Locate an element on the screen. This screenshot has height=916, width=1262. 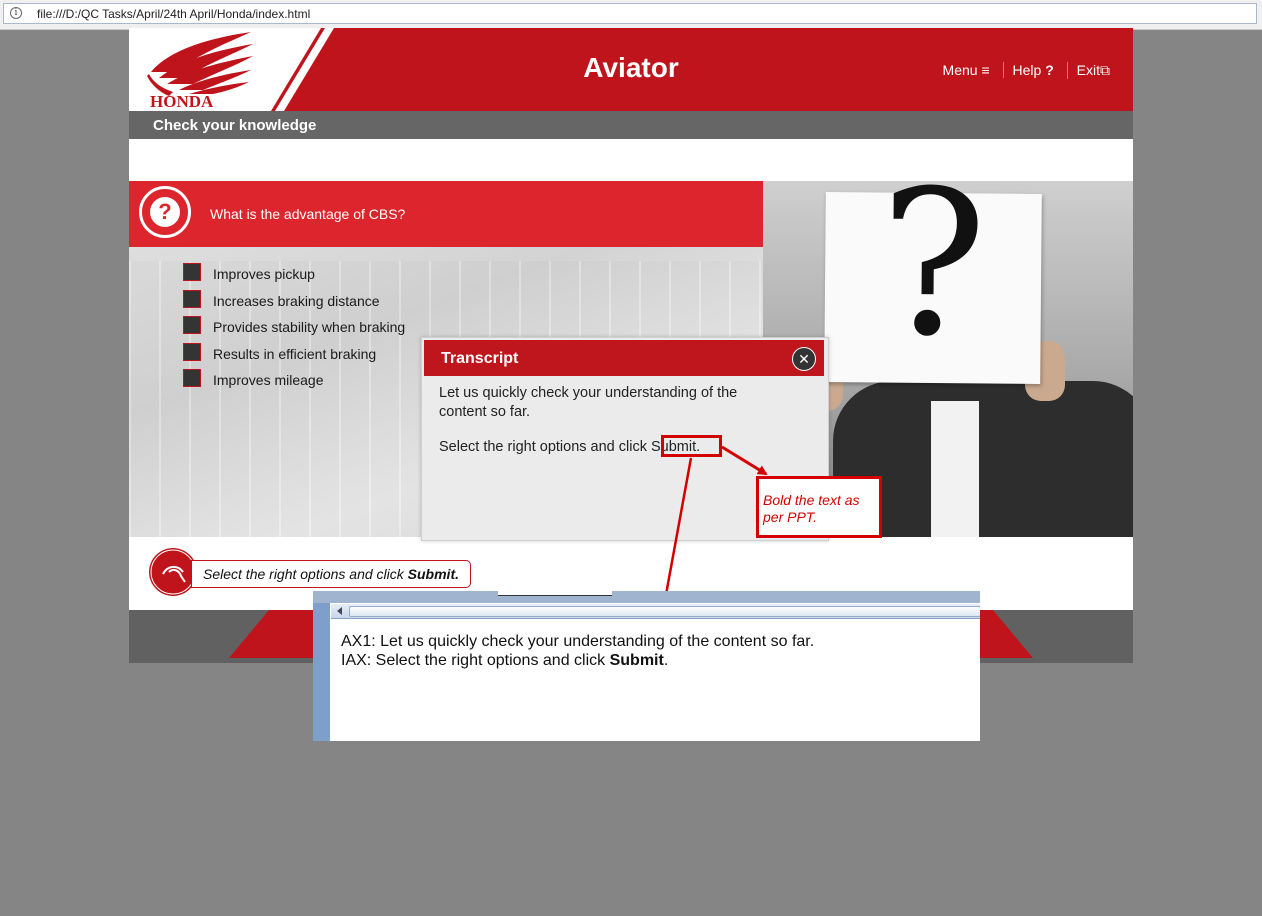
annotation-arrows is located at coordinates (714, 523).